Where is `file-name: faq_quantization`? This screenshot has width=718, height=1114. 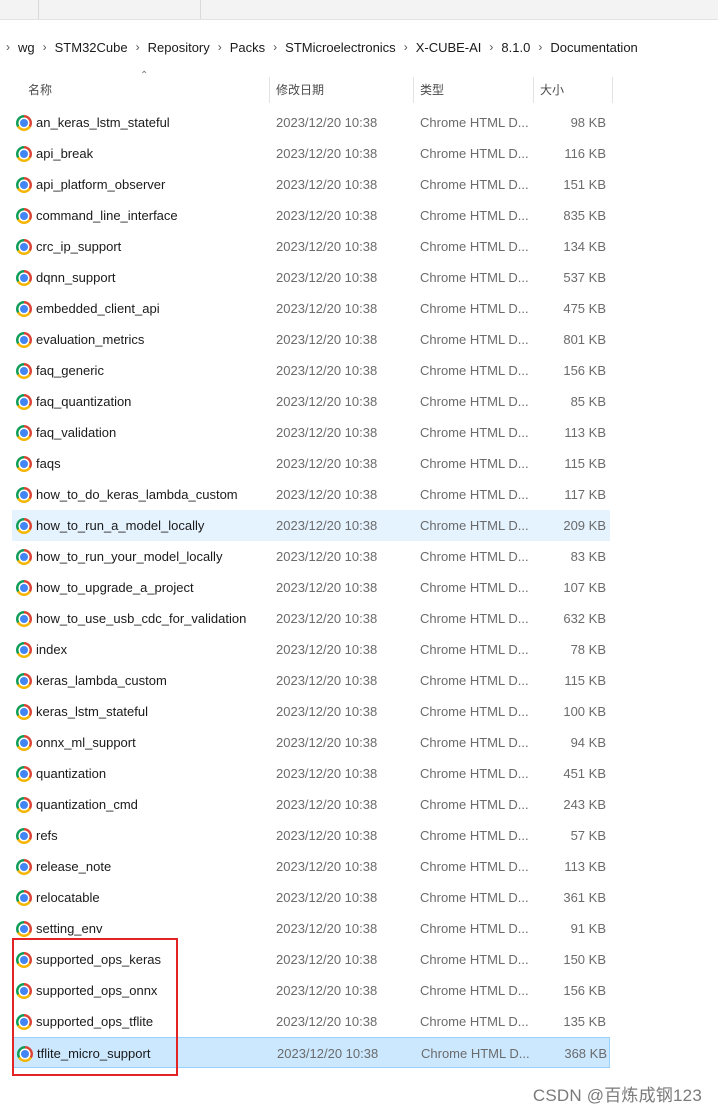 file-name: faq_quantization is located at coordinates (84, 401).